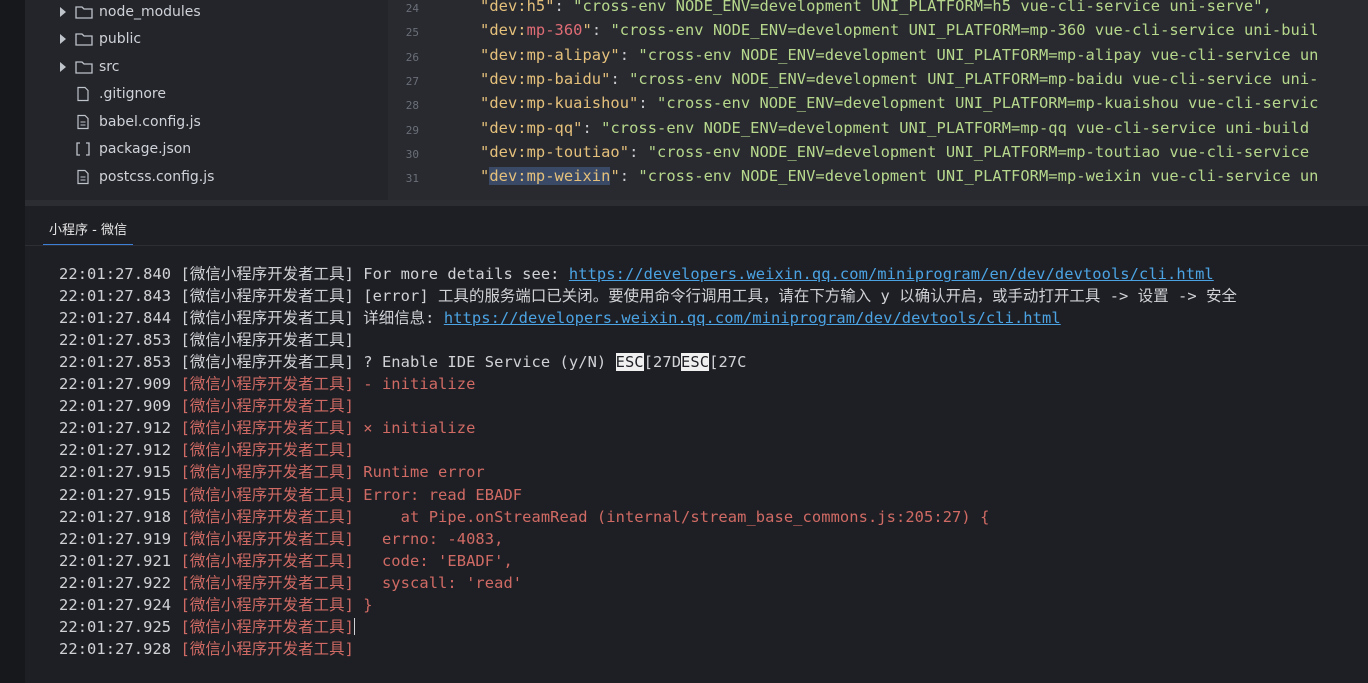 This screenshot has height=683, width=1368. I want to click on line-number: 31, so click(412, 179).